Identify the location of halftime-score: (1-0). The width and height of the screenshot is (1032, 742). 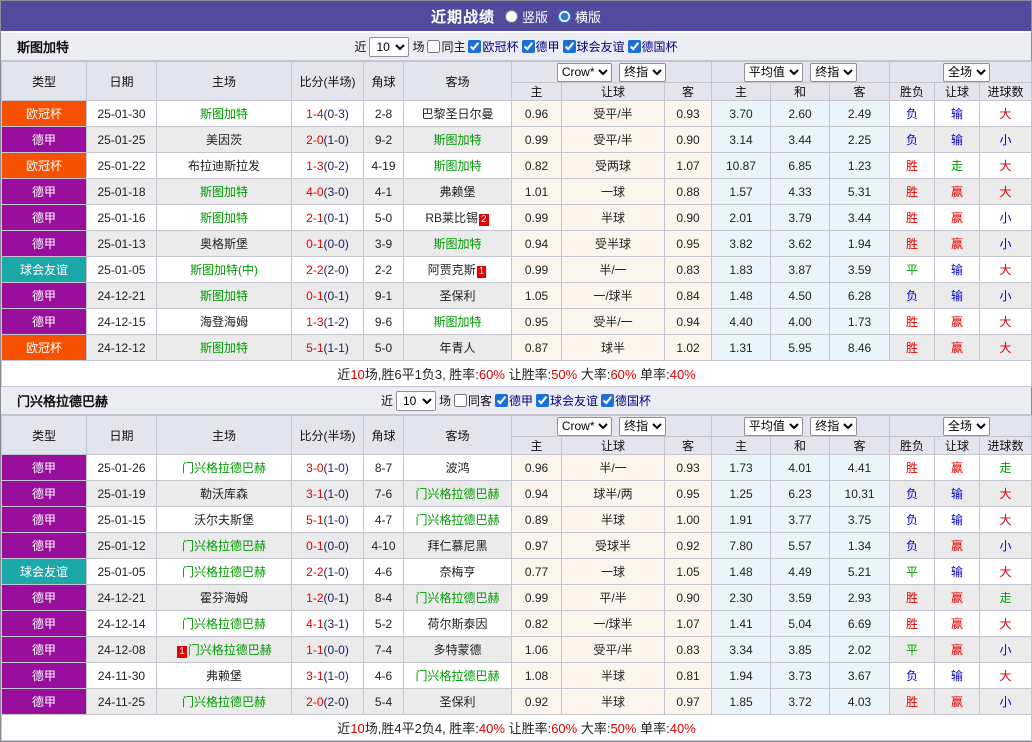
(336, 139).